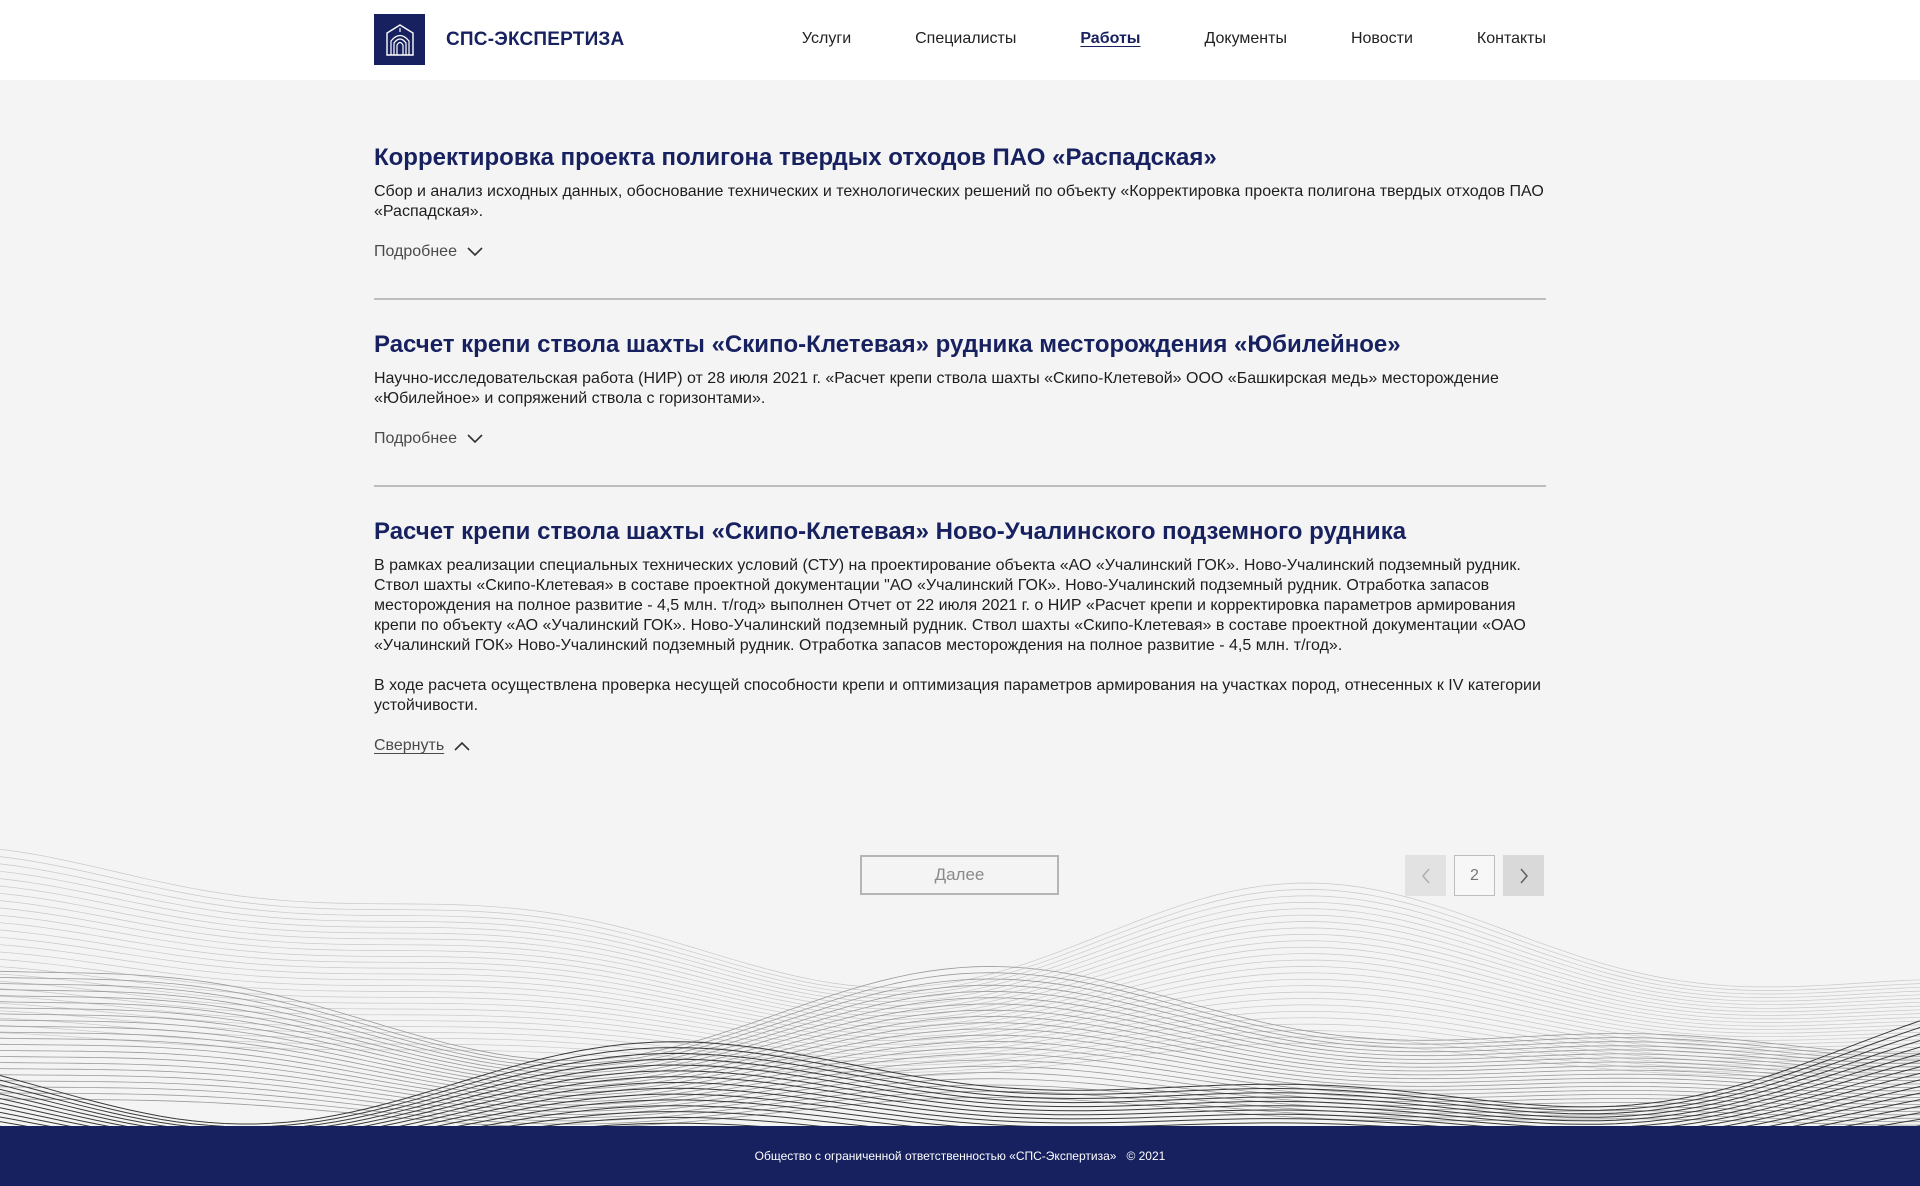  Describe the element at coordinates (1245, 39) in the screenshot. I see `nav-item-documents: Документы` at that location.